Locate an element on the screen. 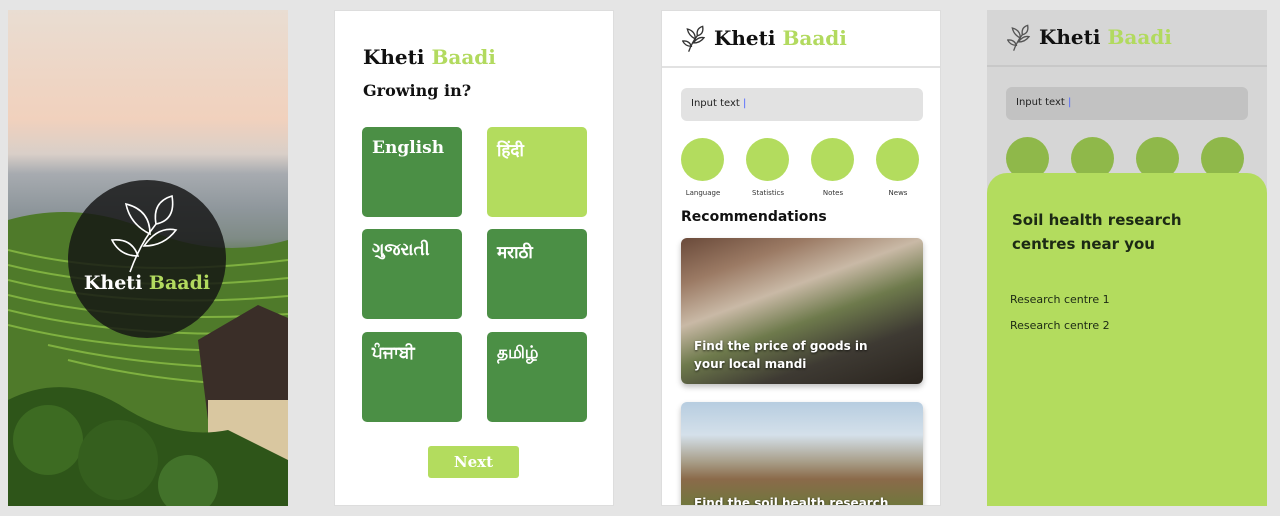 Image resolution: width=1280 pixels, height=516 pixels. language-option-gujarati: ગુજરાતી is located at coordinates (412, 274).